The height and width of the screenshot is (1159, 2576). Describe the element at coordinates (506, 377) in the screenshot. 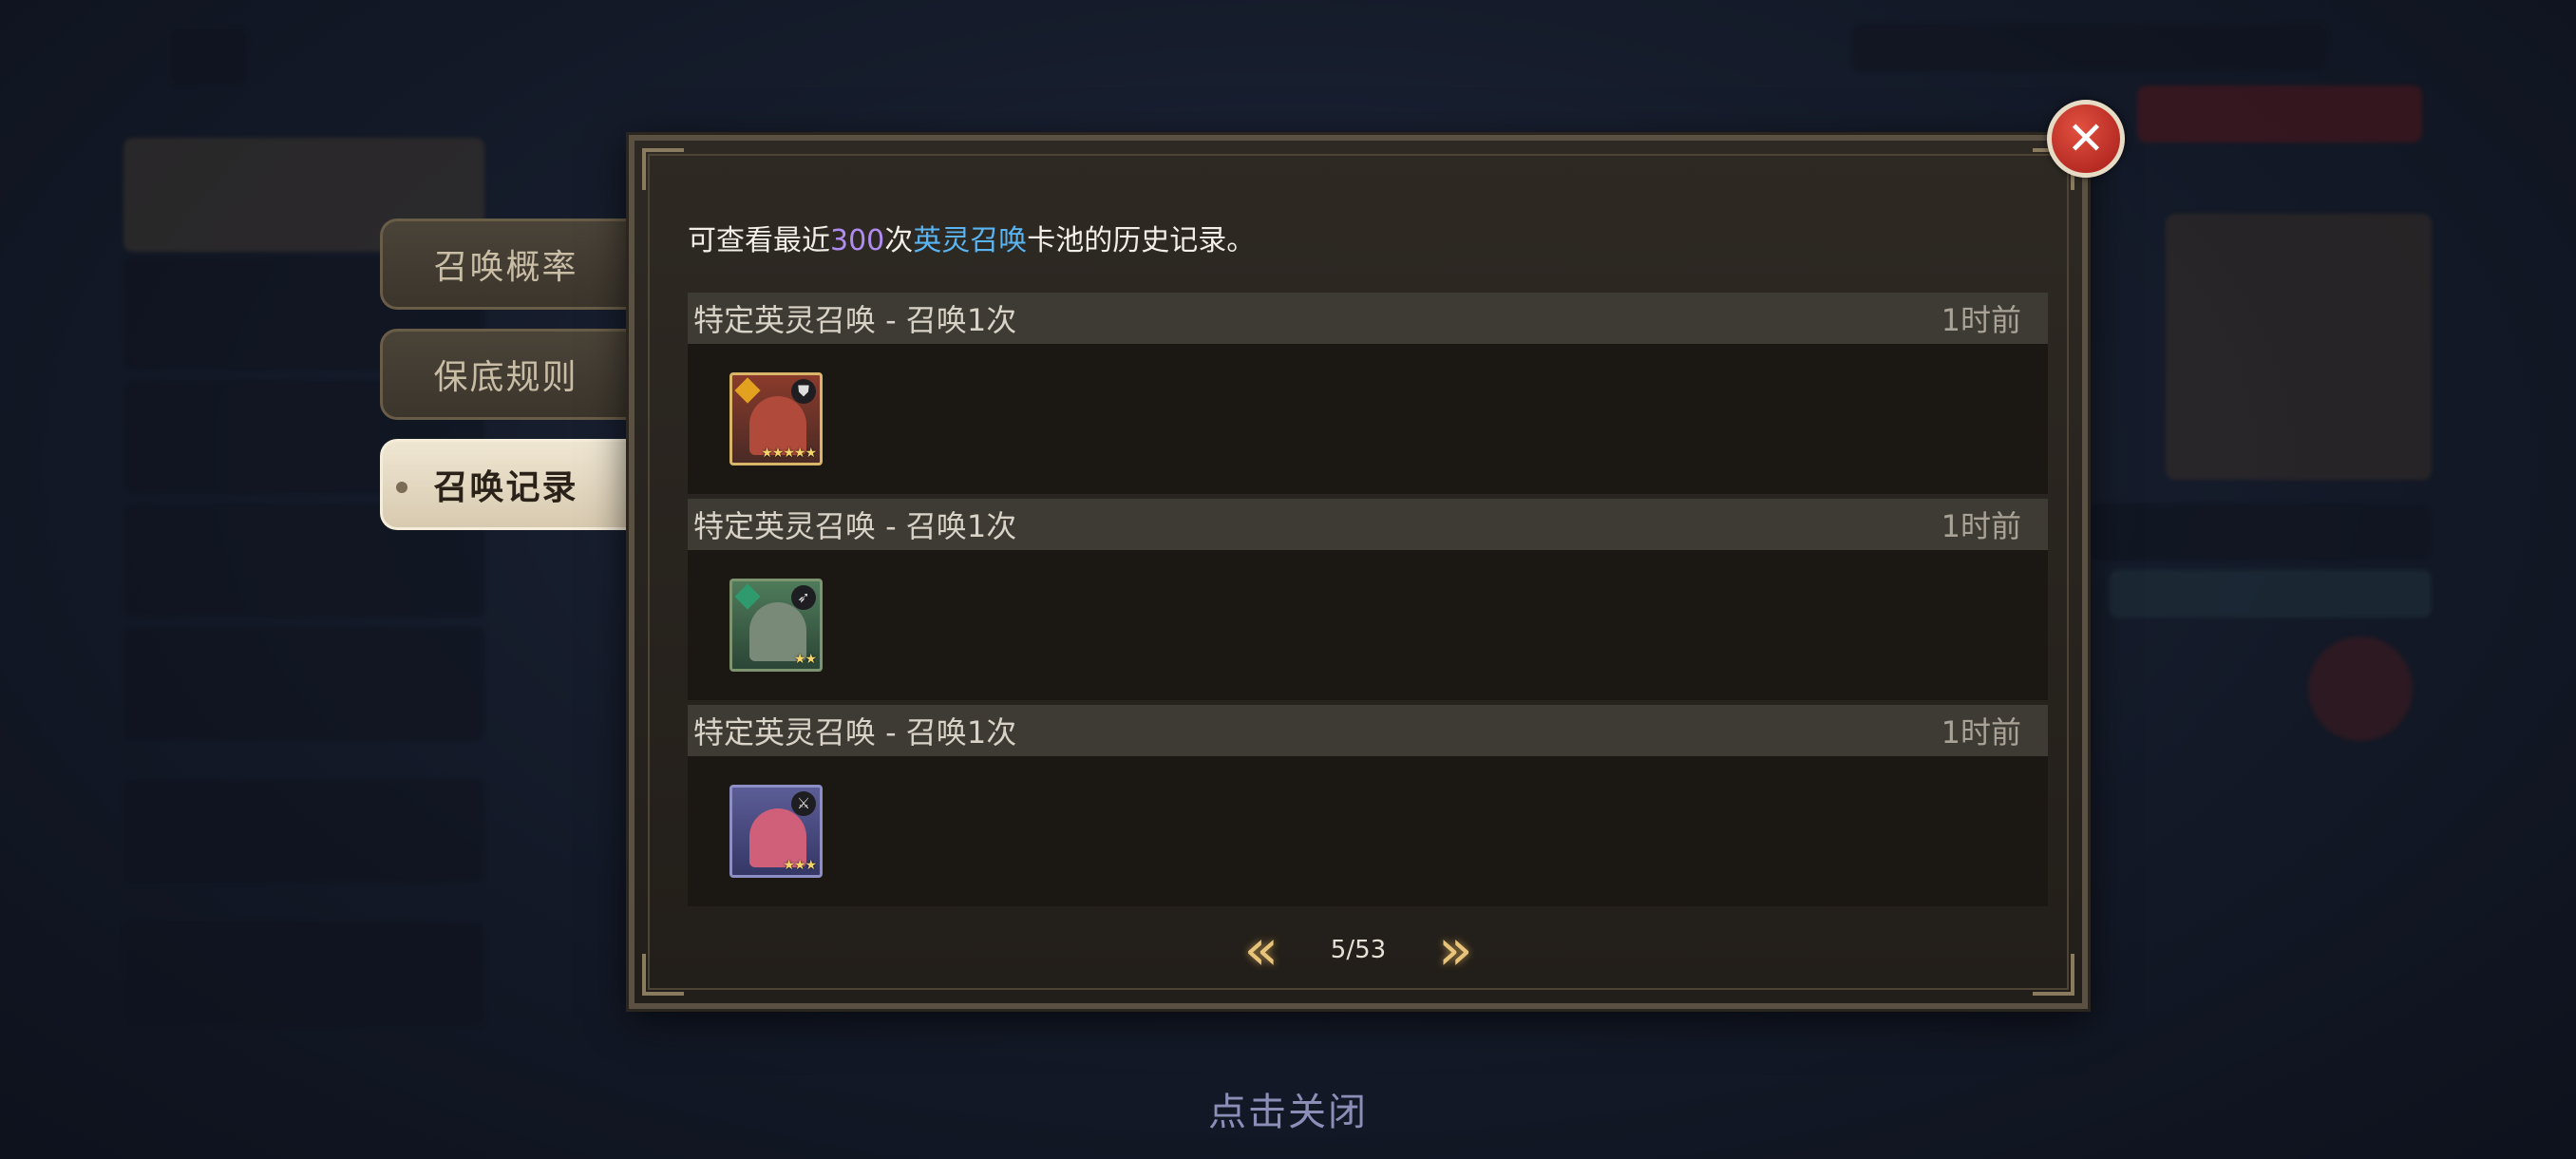

I see `tab-label: 保底规则` at that location.